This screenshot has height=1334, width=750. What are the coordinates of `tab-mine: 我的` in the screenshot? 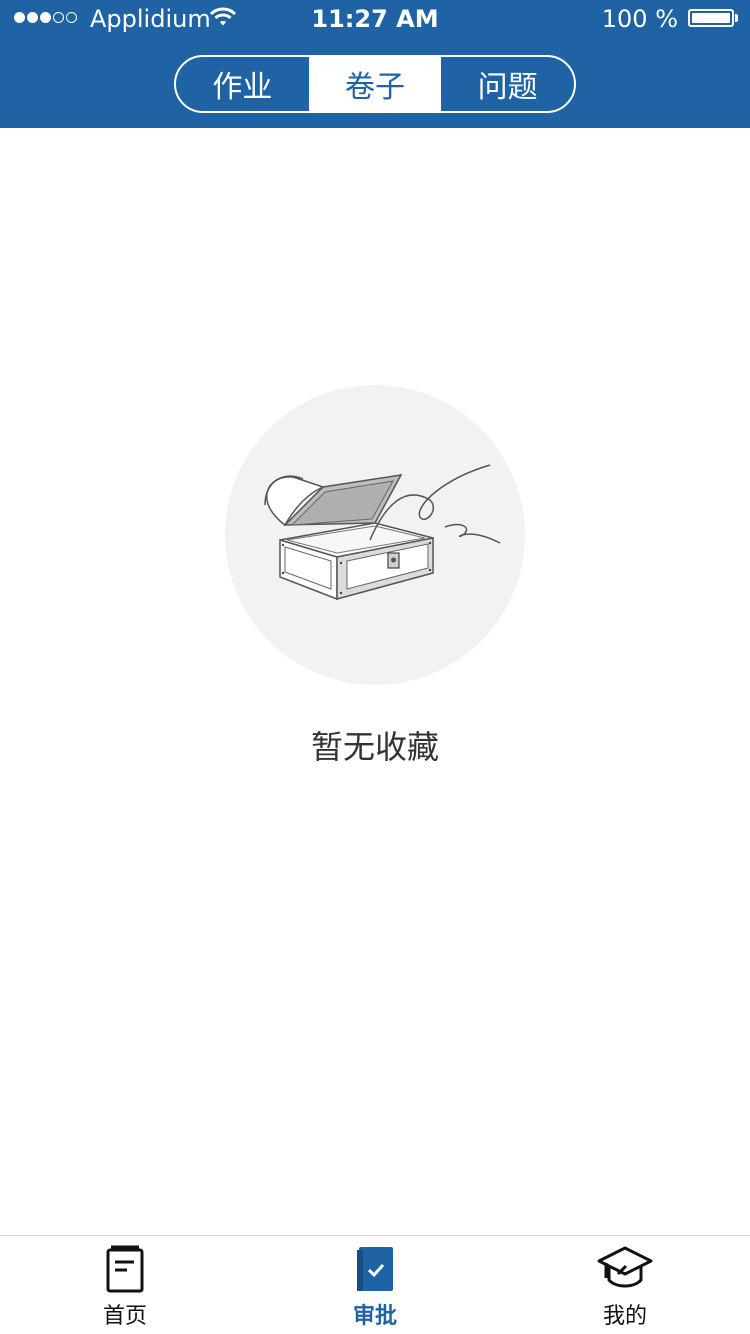 It's located at (625, 1285).